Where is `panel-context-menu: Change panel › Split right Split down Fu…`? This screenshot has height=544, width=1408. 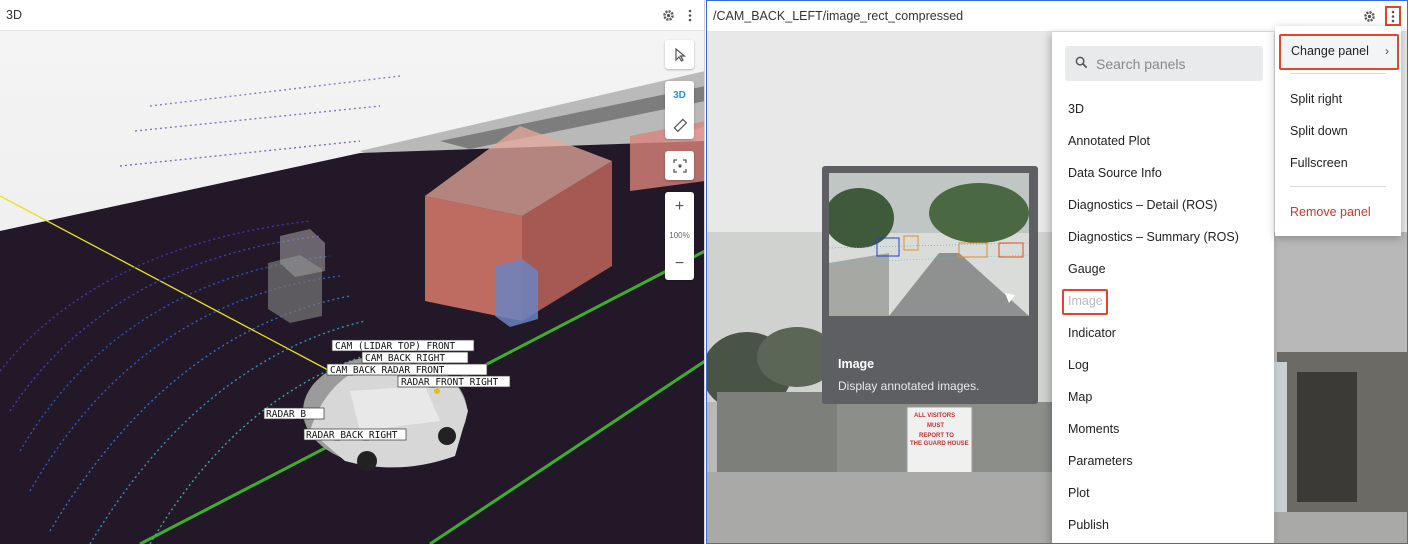
panel-context-menu: Change panel › Split right Split down Fu… is located at coordinates (1338, 131).